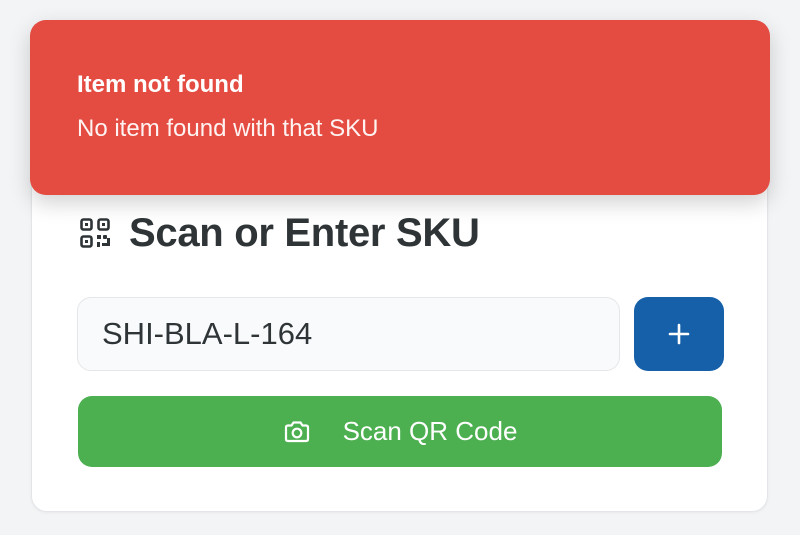 The image size is (800, 535). I want to click on card-heading: Scan or Enter SKU, so click(279, 233).